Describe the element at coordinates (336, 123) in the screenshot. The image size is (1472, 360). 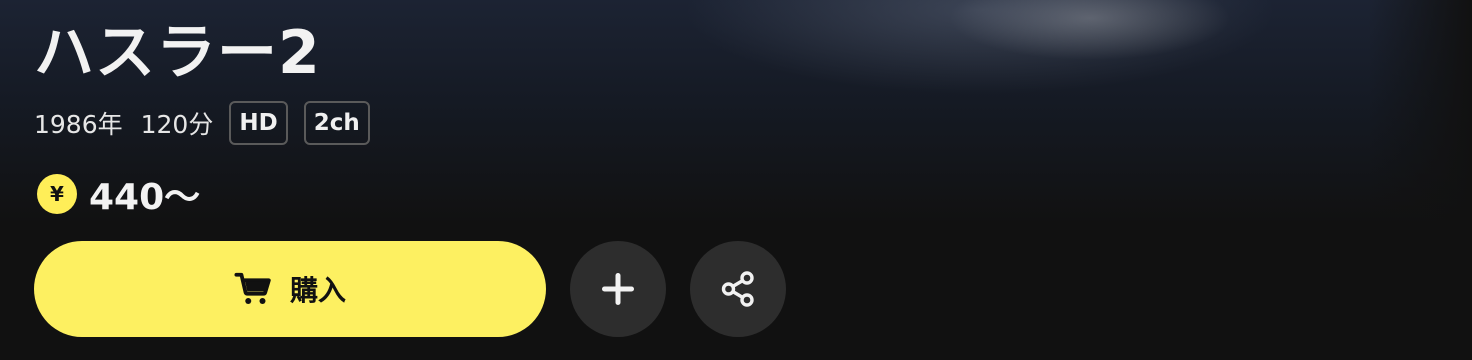
I see `audio-badge-2ch: 2ch` at that location.